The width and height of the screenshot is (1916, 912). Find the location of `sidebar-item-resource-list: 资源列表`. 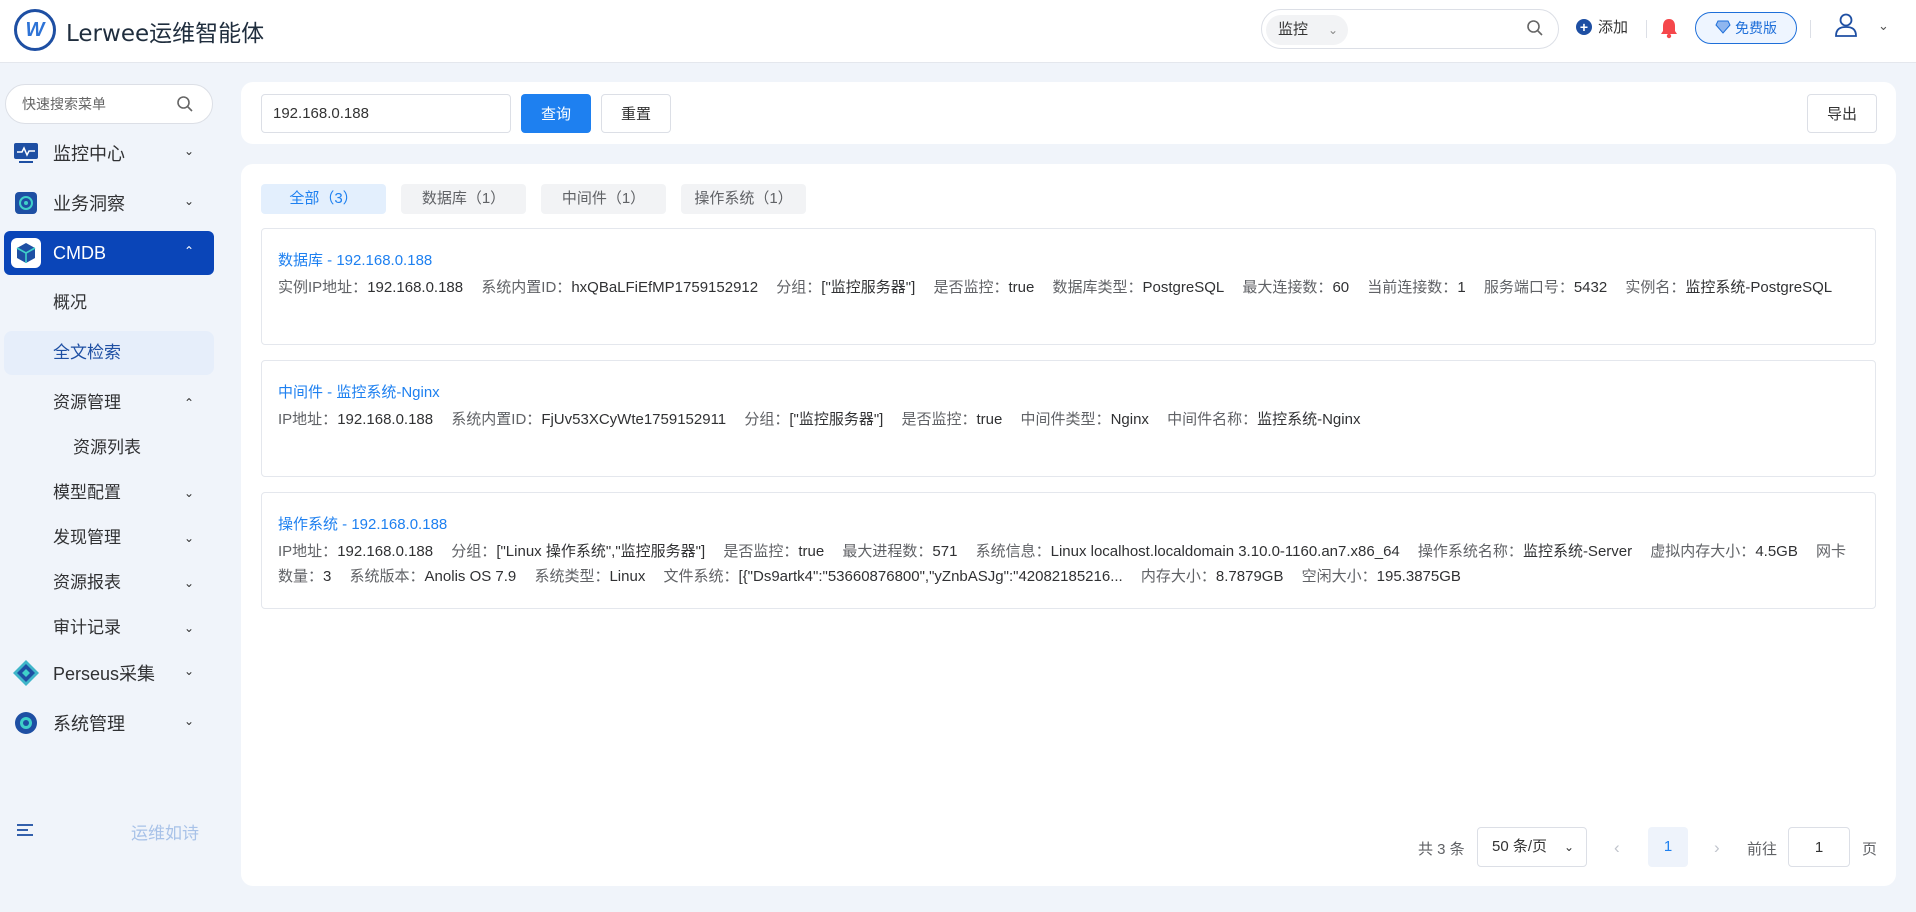

sidebar-item-resource-list: 资源列表 is located at coordinates (109, 448).